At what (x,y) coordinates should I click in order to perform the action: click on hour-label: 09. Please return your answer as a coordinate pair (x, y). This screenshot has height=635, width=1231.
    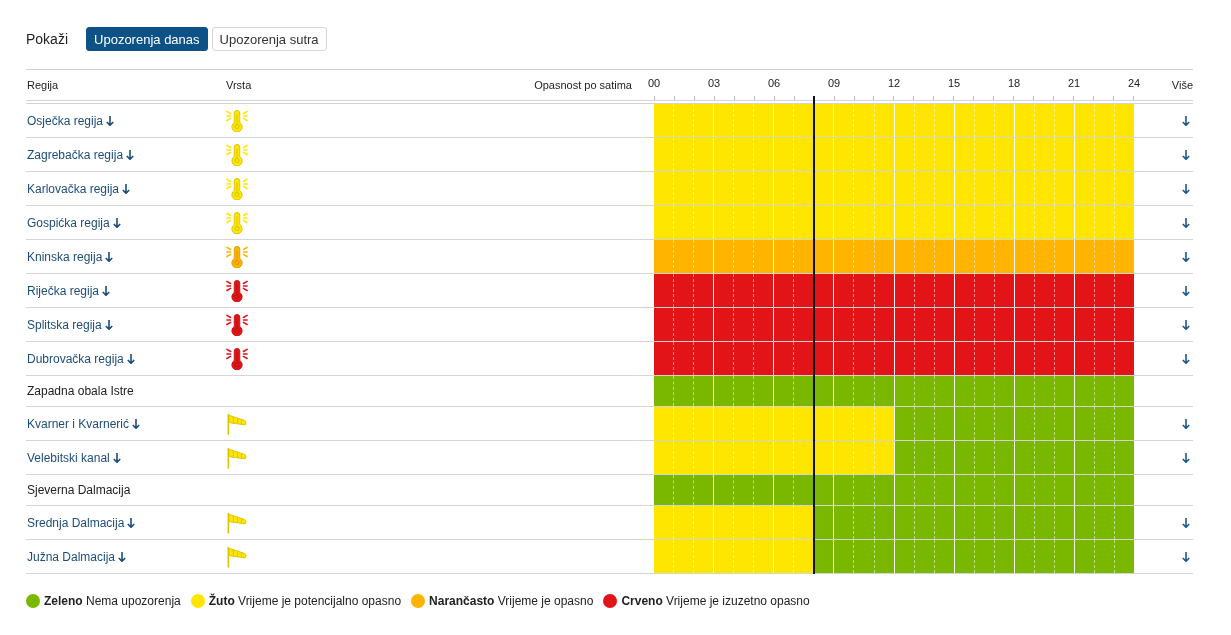
    Looking at the image, I should click on (834, 83).